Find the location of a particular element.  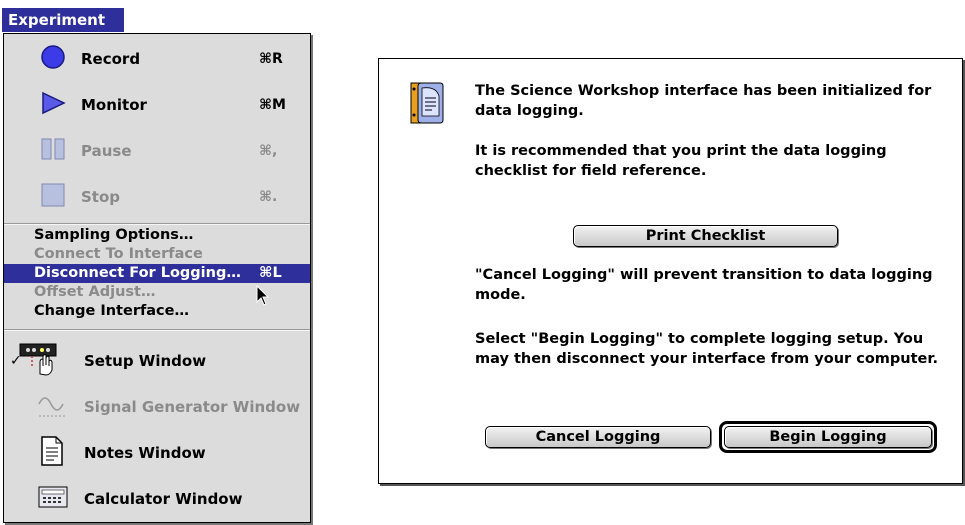

menu-item-label: Notes Window is located at coordinates (145, 453).